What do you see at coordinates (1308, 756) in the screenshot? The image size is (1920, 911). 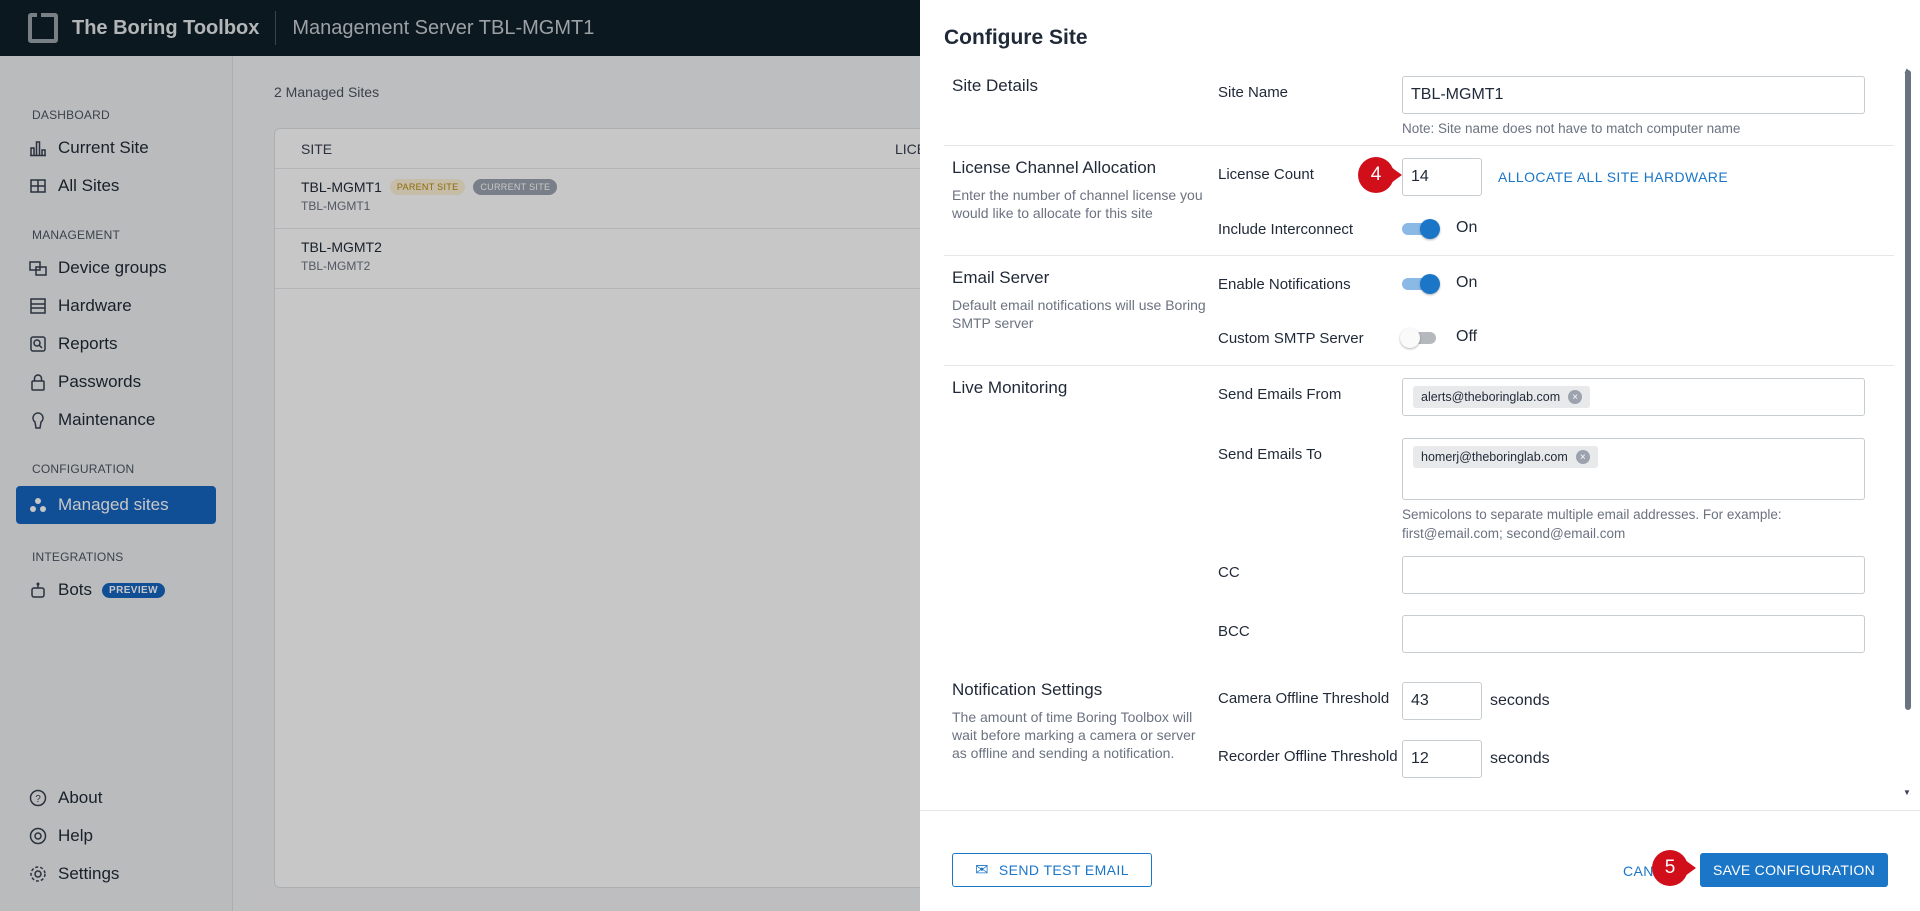 I see `recorder-offline-label: Recorder Offline Threshold` at bounding box center [1308, 756].